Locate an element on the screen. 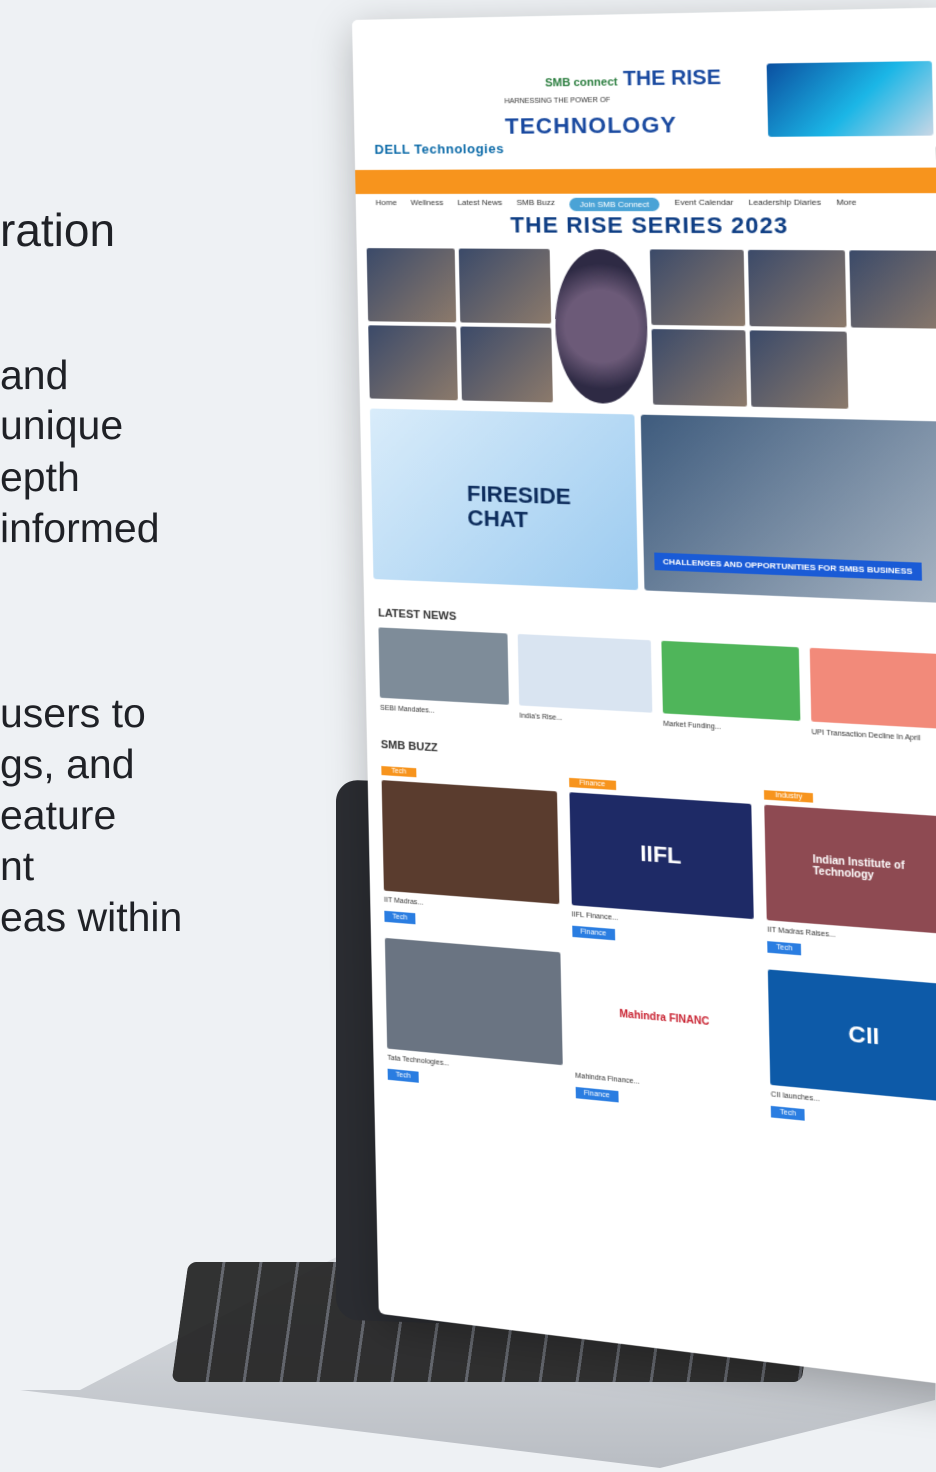 This screenshot has height=1472, width=936. nav-item: Latest News is located at coordinates (479, 204).